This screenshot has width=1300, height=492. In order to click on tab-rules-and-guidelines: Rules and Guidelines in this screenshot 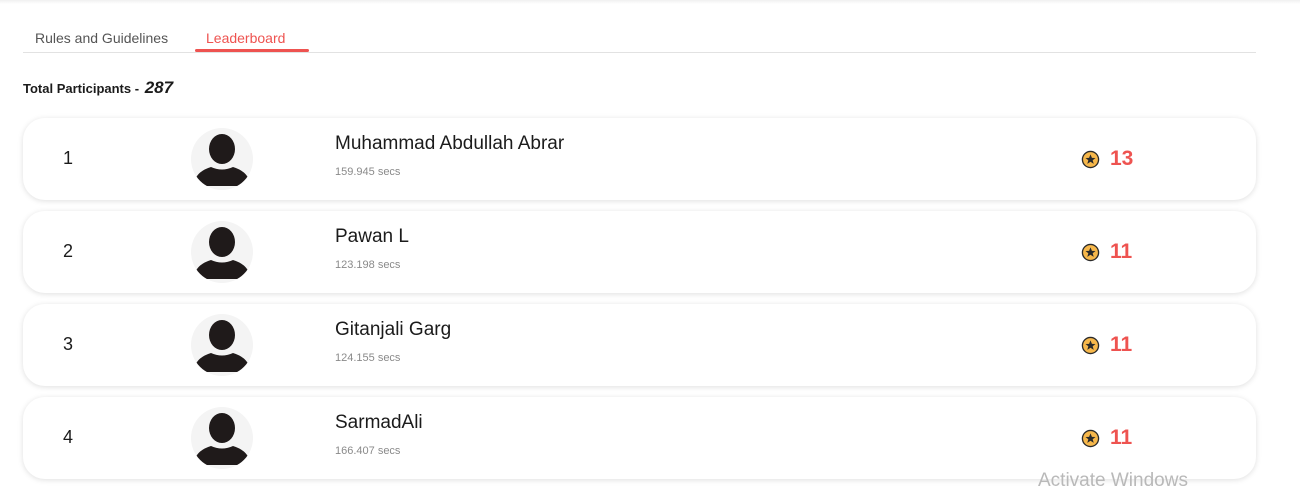, I will do `click(101, 38)`.